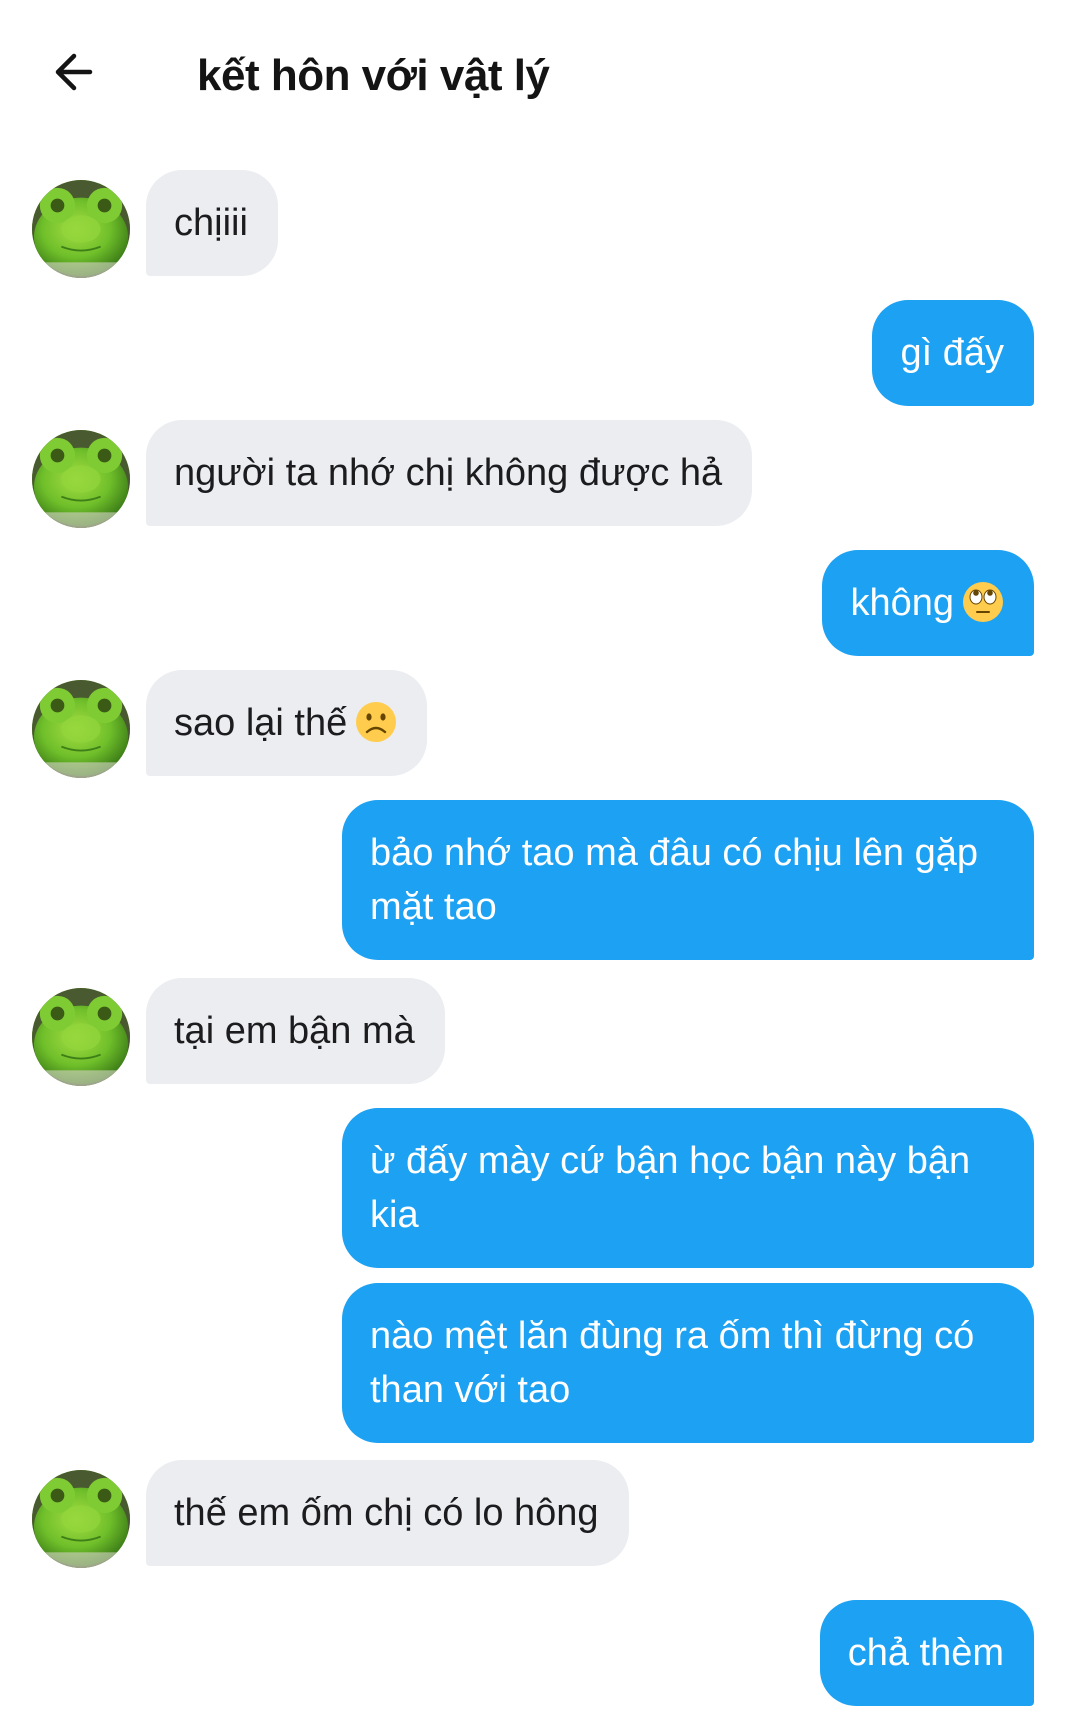 This screenshot has height=1712, width=1080. I want to click on message-text-line: mặt tao, so click(433, 907).